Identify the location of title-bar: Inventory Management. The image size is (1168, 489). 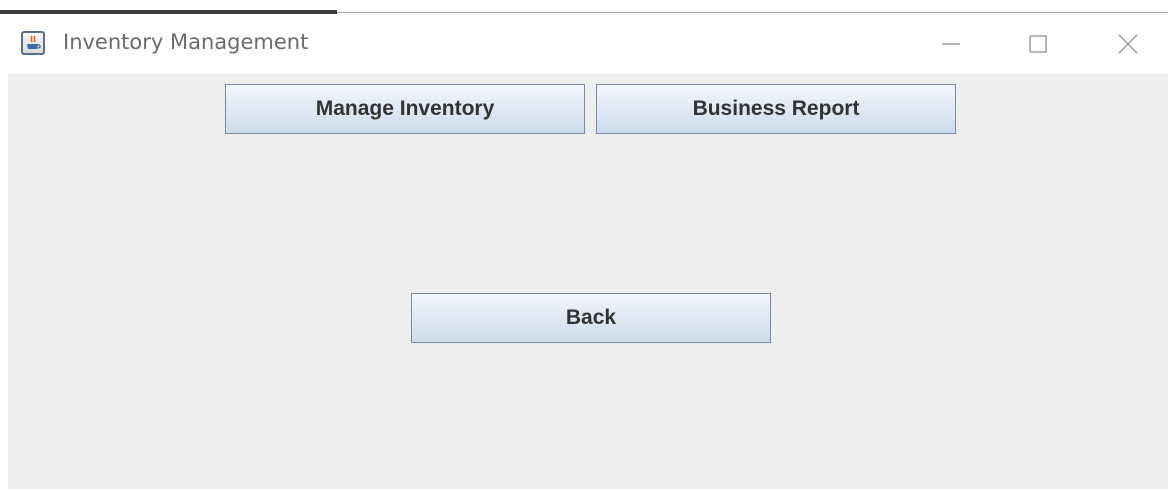
(584, 44).